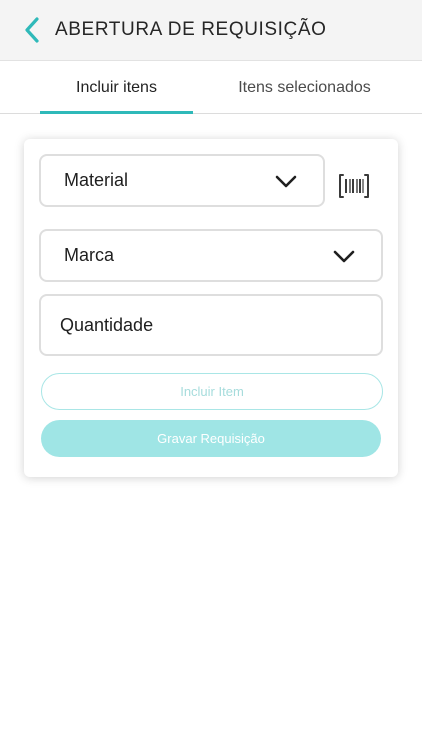  Describe the element at coordinates (107, 324) in the screenshot. I see `quantidade-placeholder: Quantidade` at that location.